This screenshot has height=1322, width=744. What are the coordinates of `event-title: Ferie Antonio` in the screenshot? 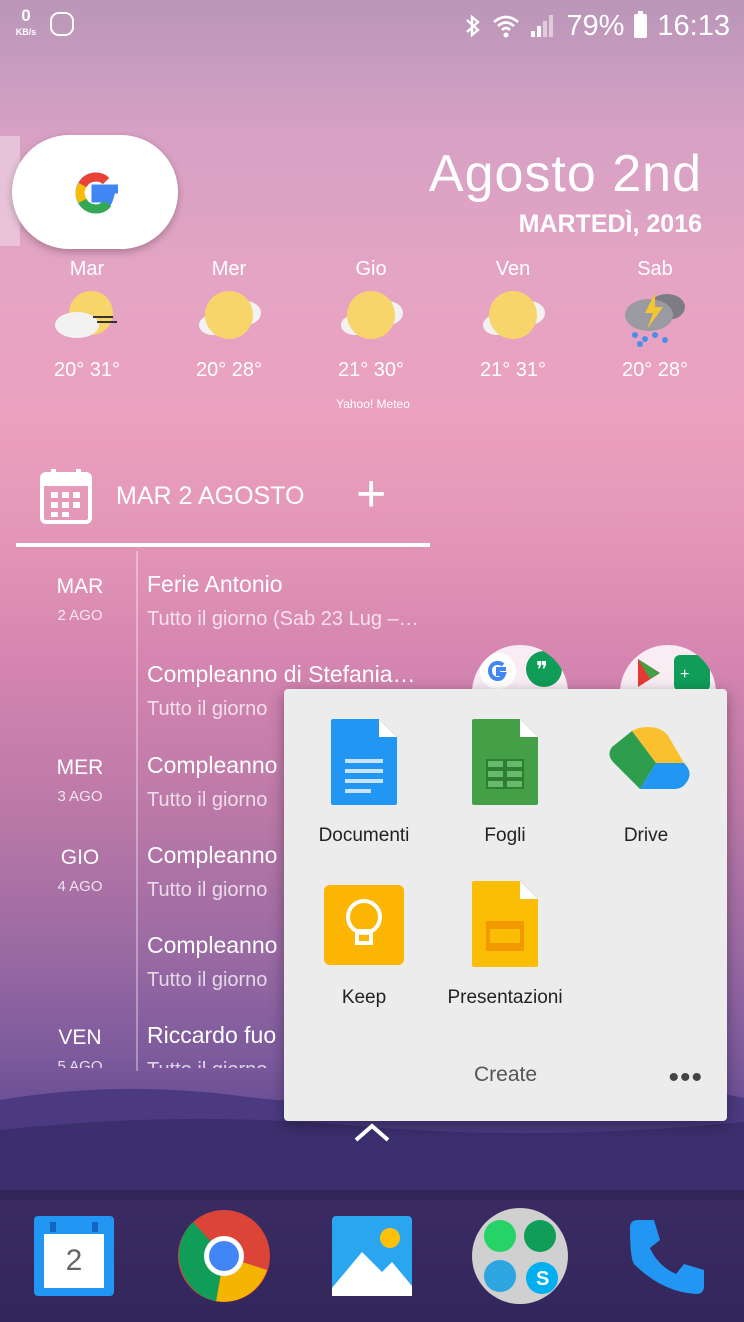 It's located at (215, 584).